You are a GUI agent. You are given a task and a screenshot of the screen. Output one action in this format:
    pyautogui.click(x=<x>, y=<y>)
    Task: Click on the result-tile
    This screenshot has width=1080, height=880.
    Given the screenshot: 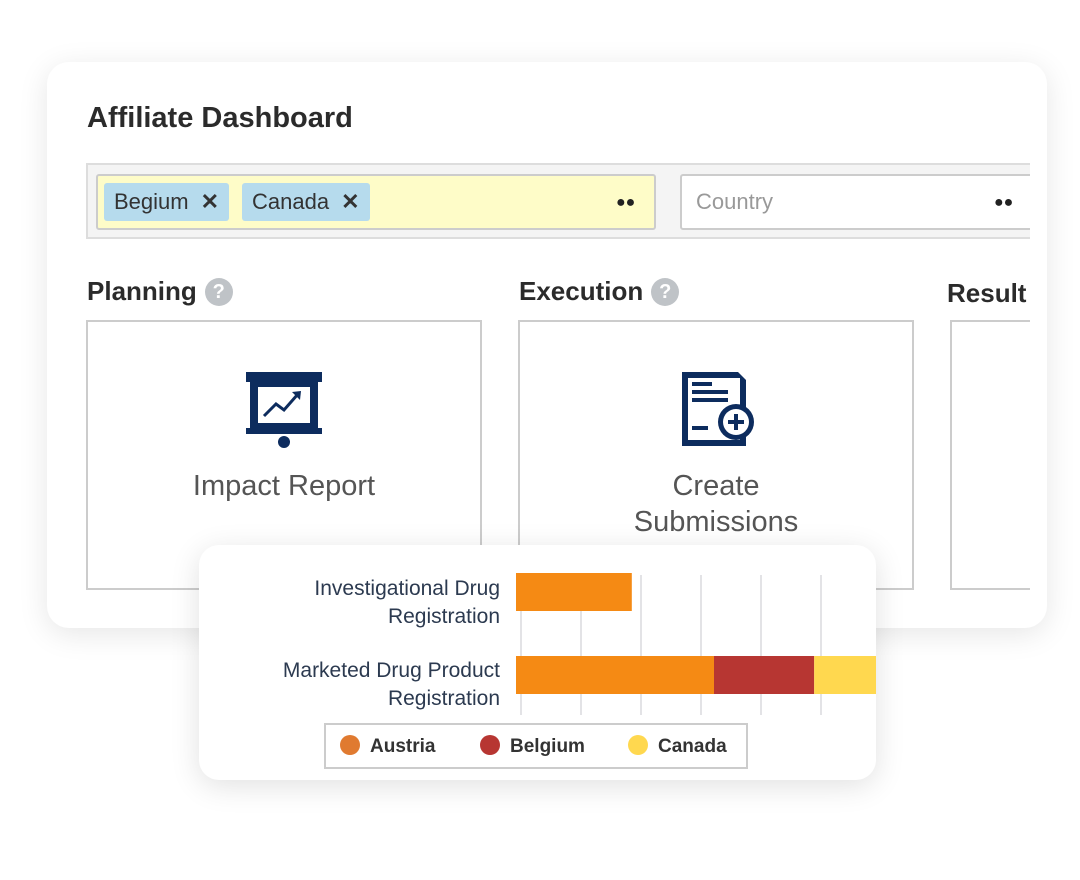 What is the action you would take?
    pyautogui.click(x=990, y=455)
    